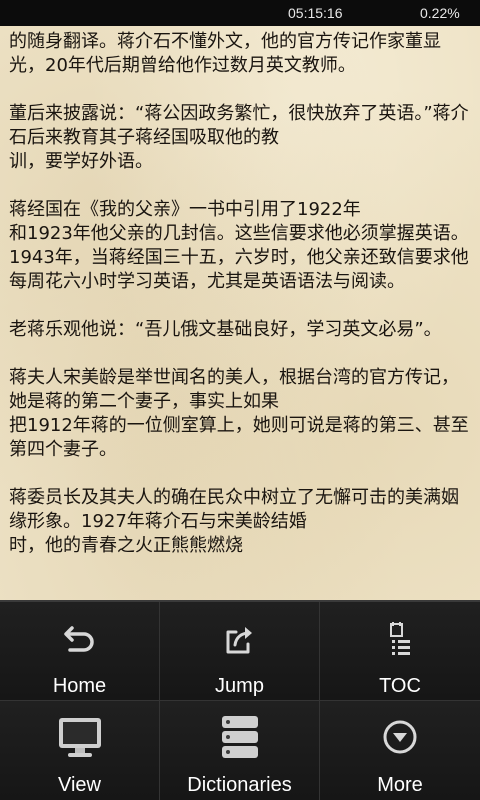  I want to click on menu-item-dictionaries: Dictionaries, so click(240, 750).